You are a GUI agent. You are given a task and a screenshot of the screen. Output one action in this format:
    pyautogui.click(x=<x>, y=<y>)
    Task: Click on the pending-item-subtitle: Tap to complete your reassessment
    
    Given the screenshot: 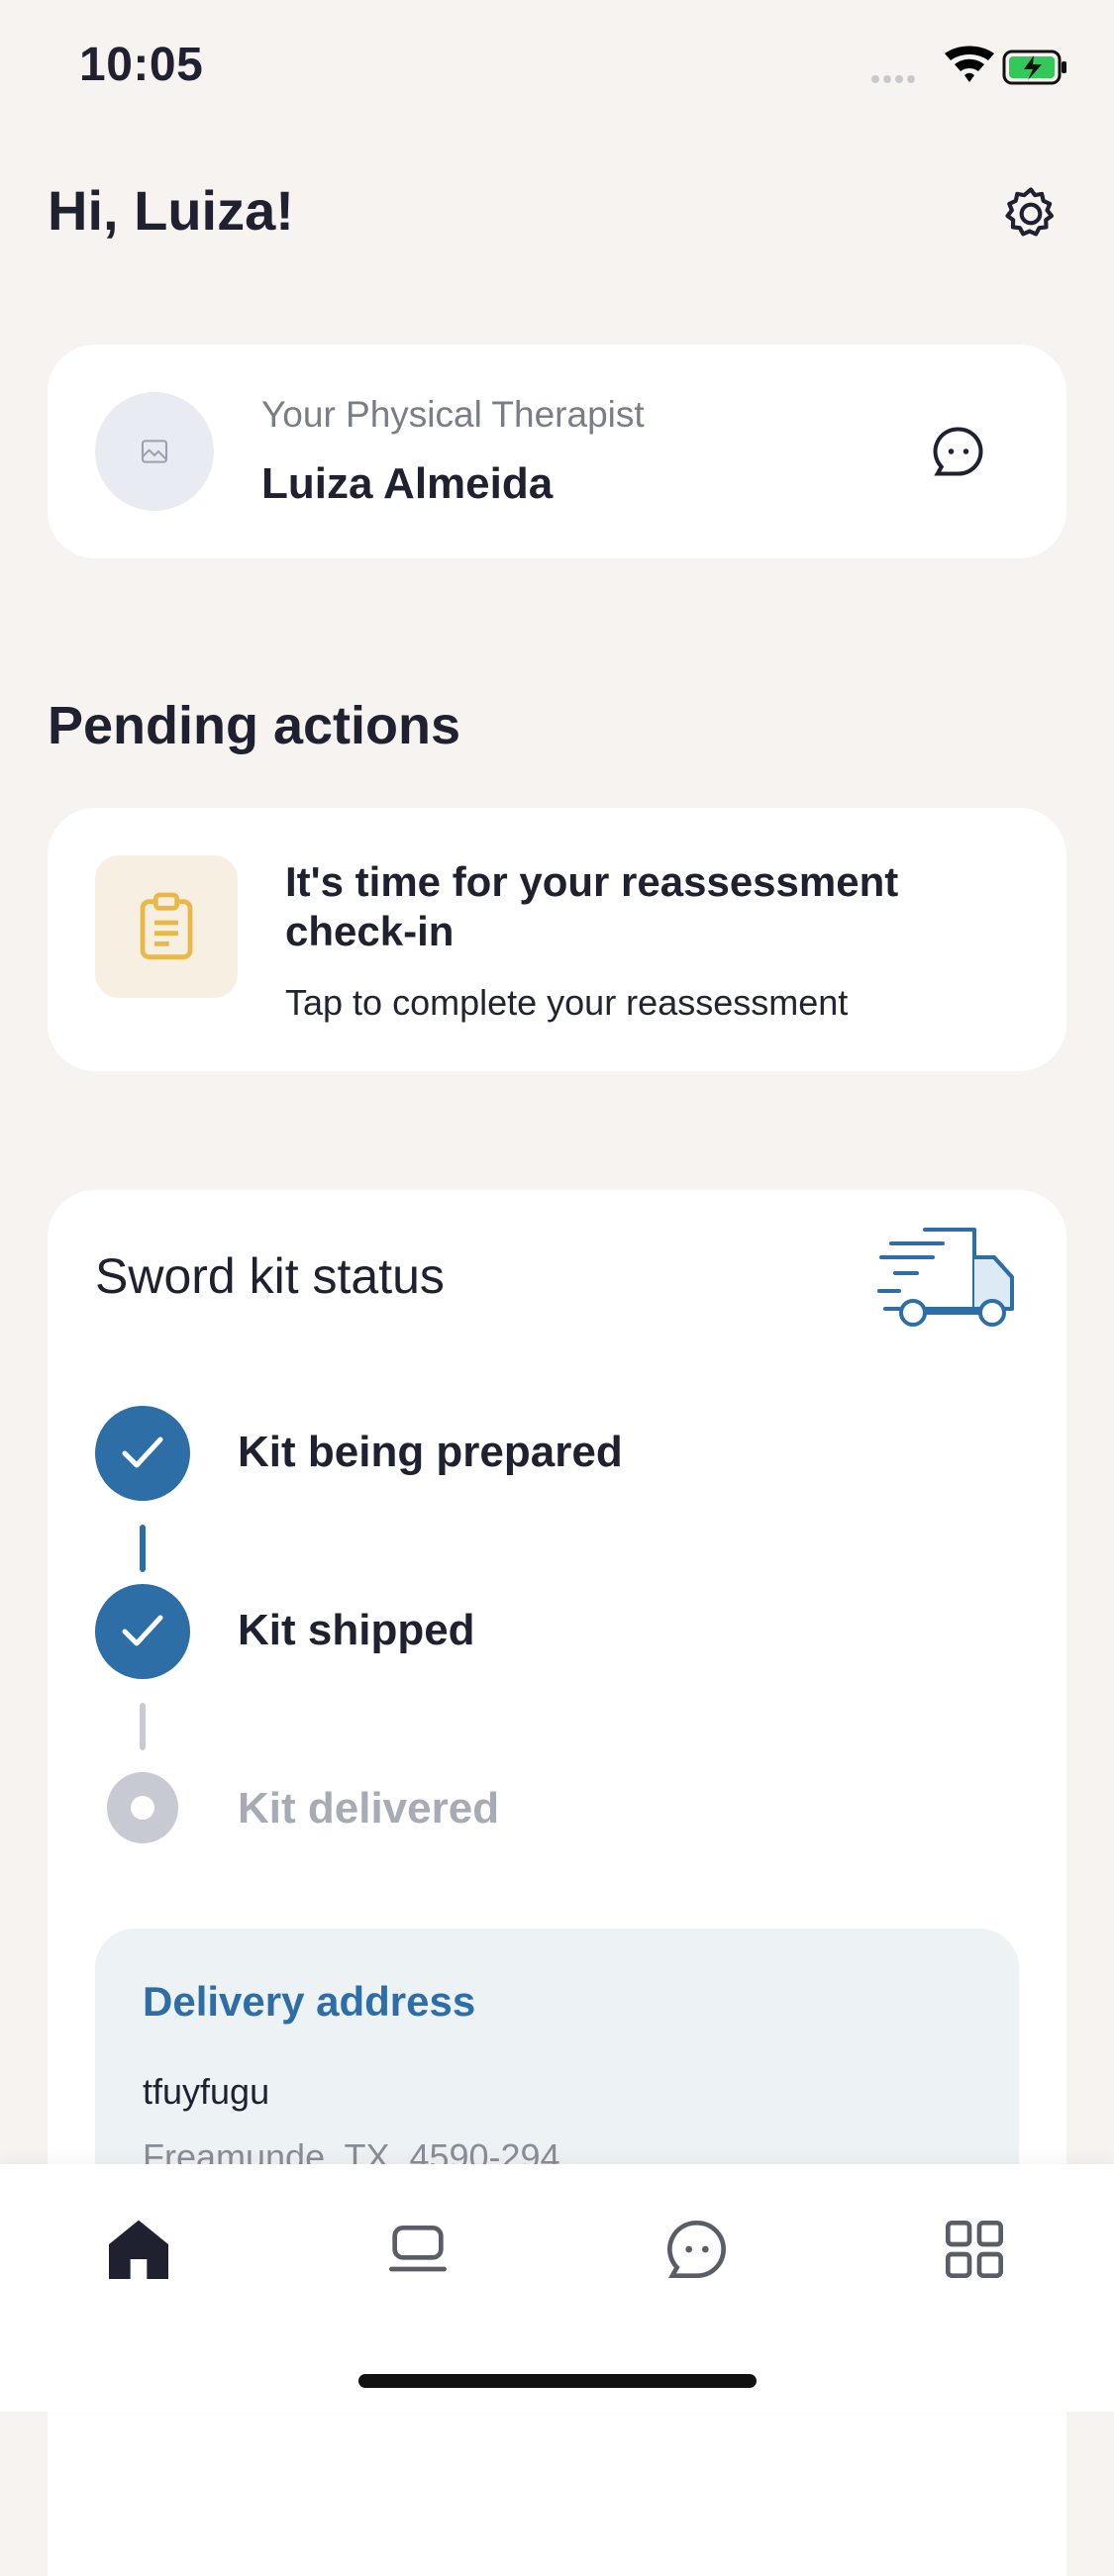 What is the action you would take?
    pyautogui.click(x=567, y=1003)
    